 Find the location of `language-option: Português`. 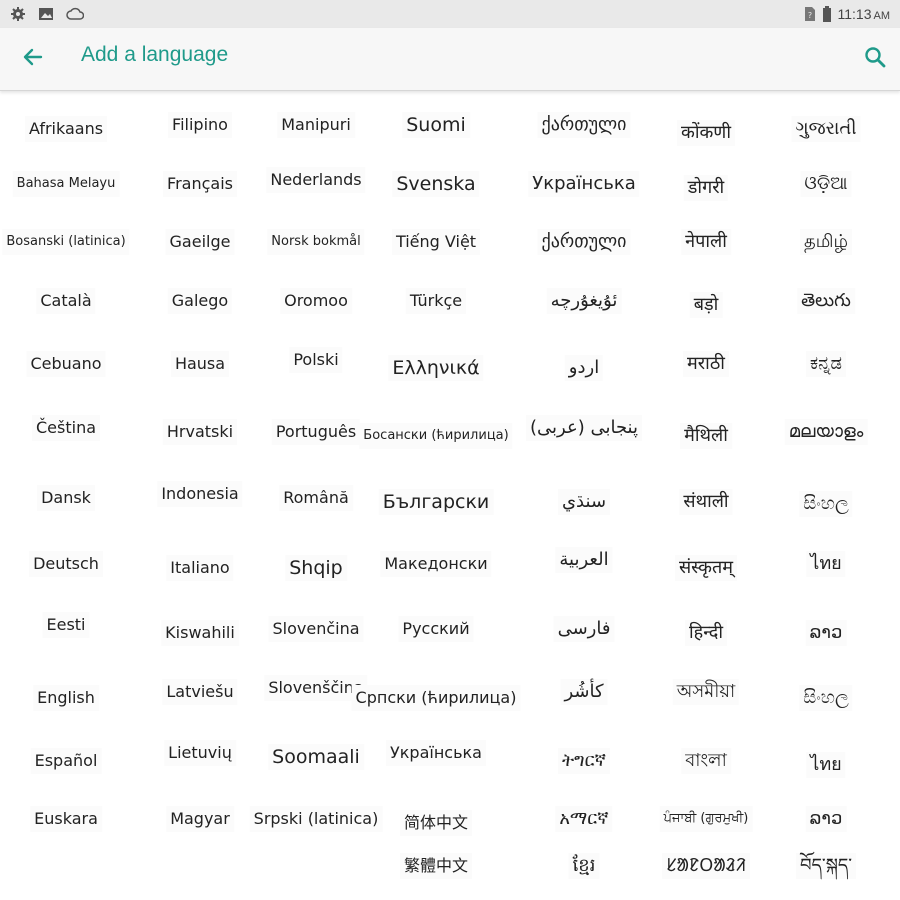

language-option: Português is located at coordinates (316, 432).